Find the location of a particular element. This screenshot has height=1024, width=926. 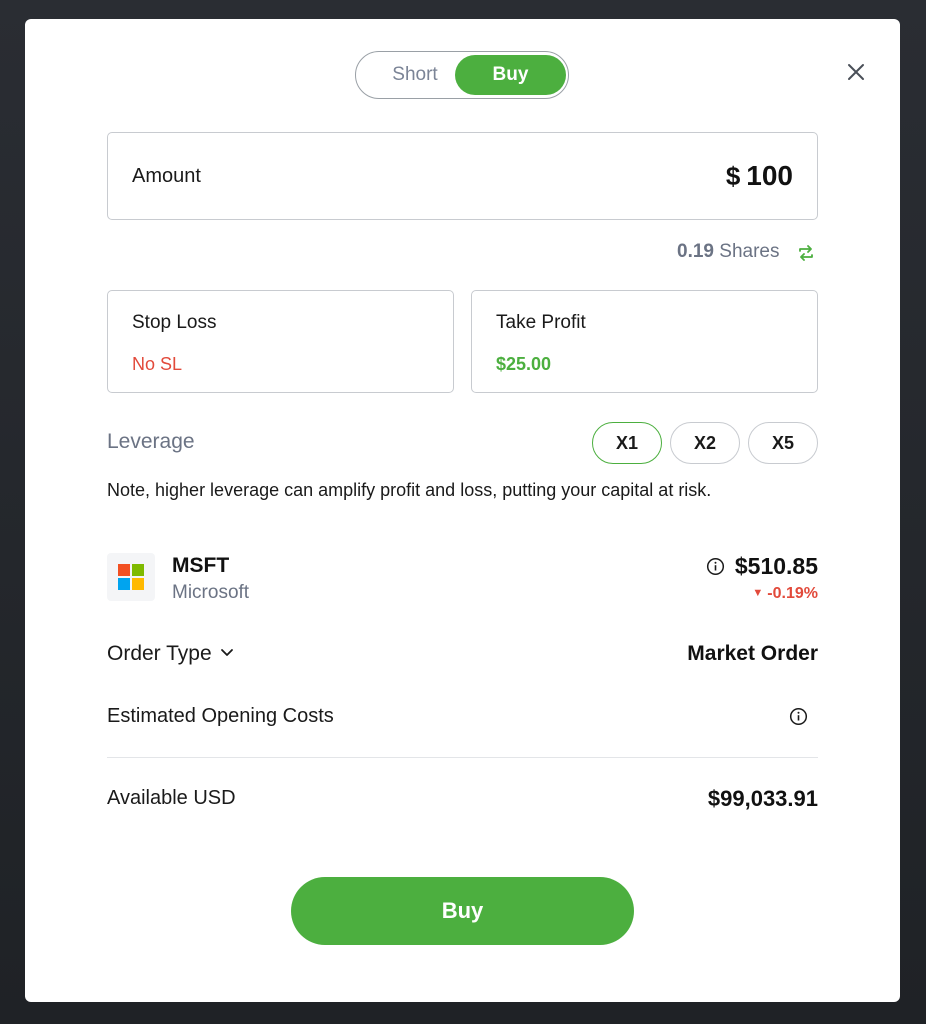

buy-button: Buy is located at coordinates (462, 911).